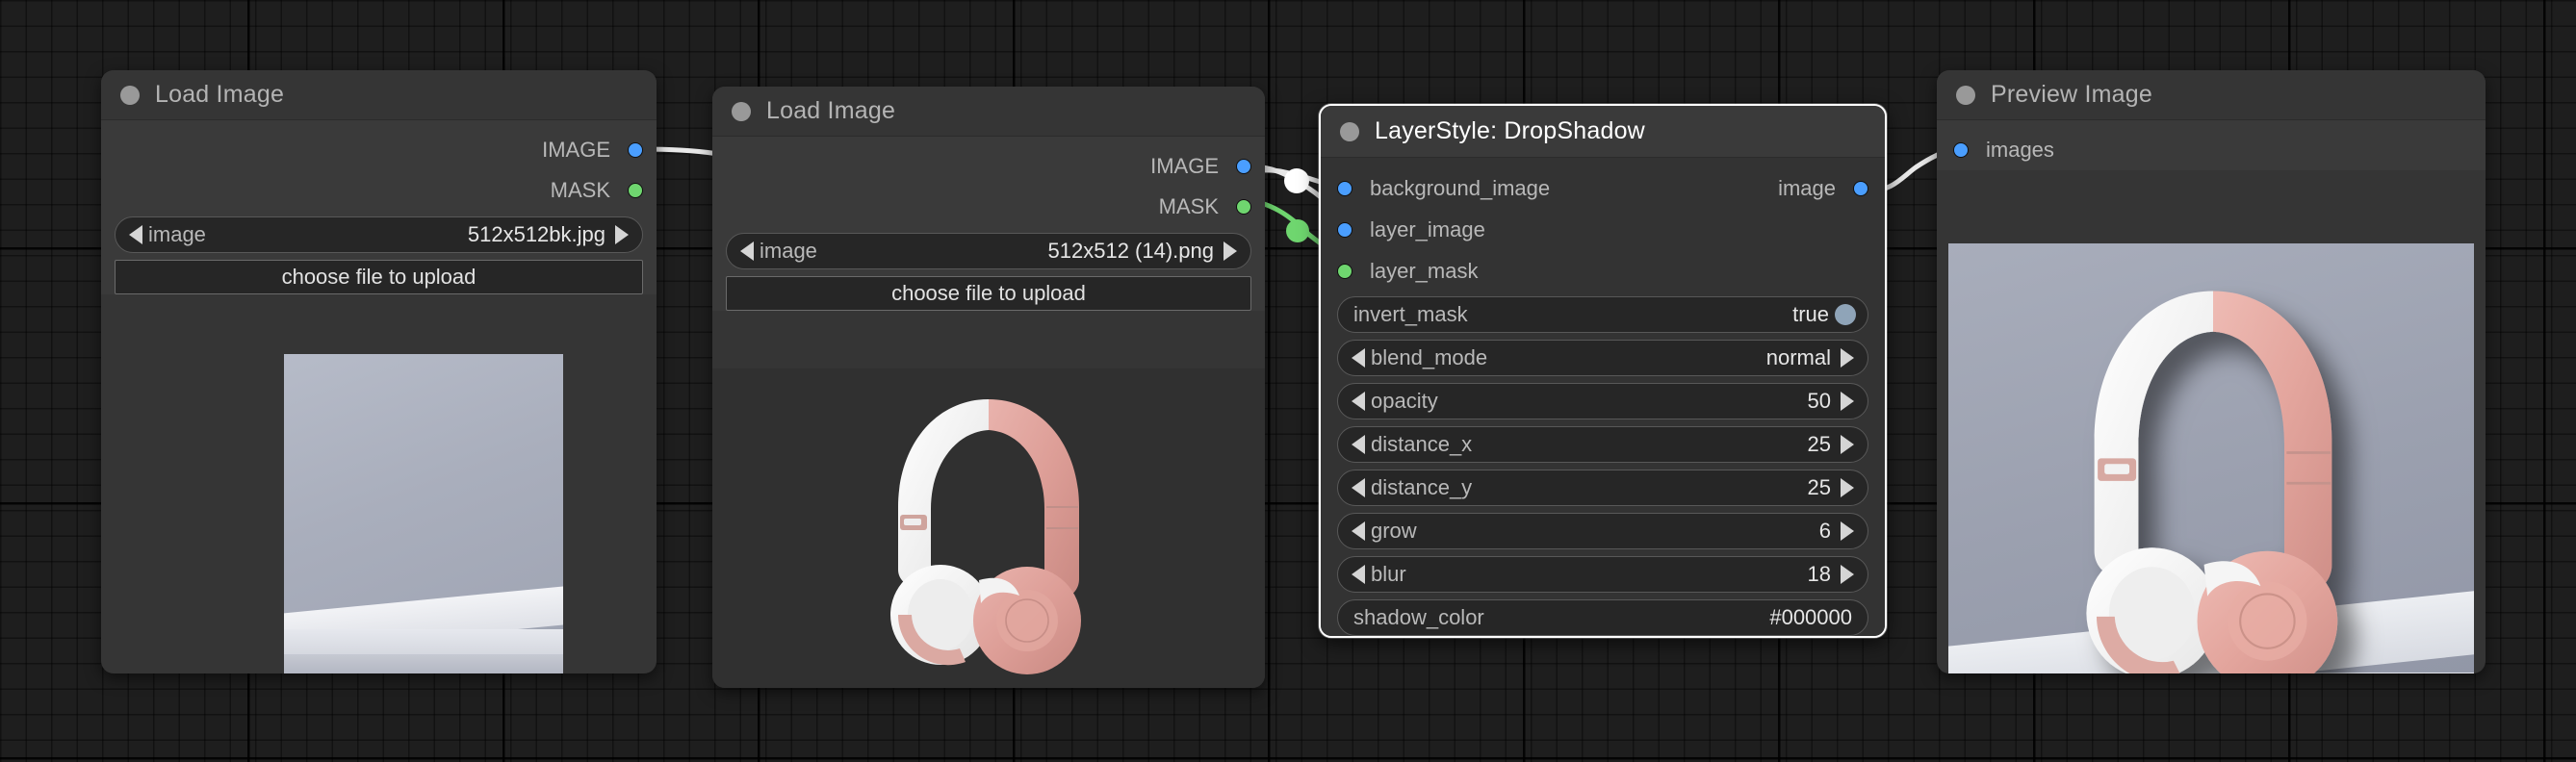  I want to click on widget-value: 512x512 (14).png, so click(1131, 251).